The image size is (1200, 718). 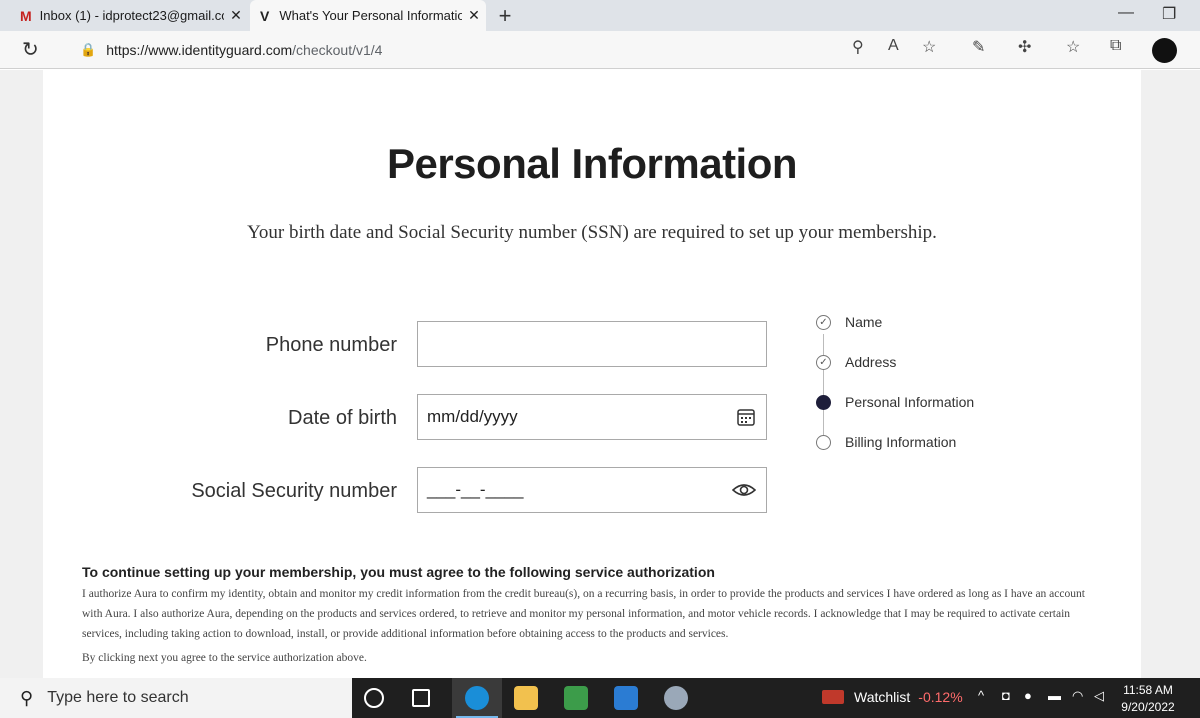 I want to click on step-personal-information: Personal Information, so click(x=895, y=402).